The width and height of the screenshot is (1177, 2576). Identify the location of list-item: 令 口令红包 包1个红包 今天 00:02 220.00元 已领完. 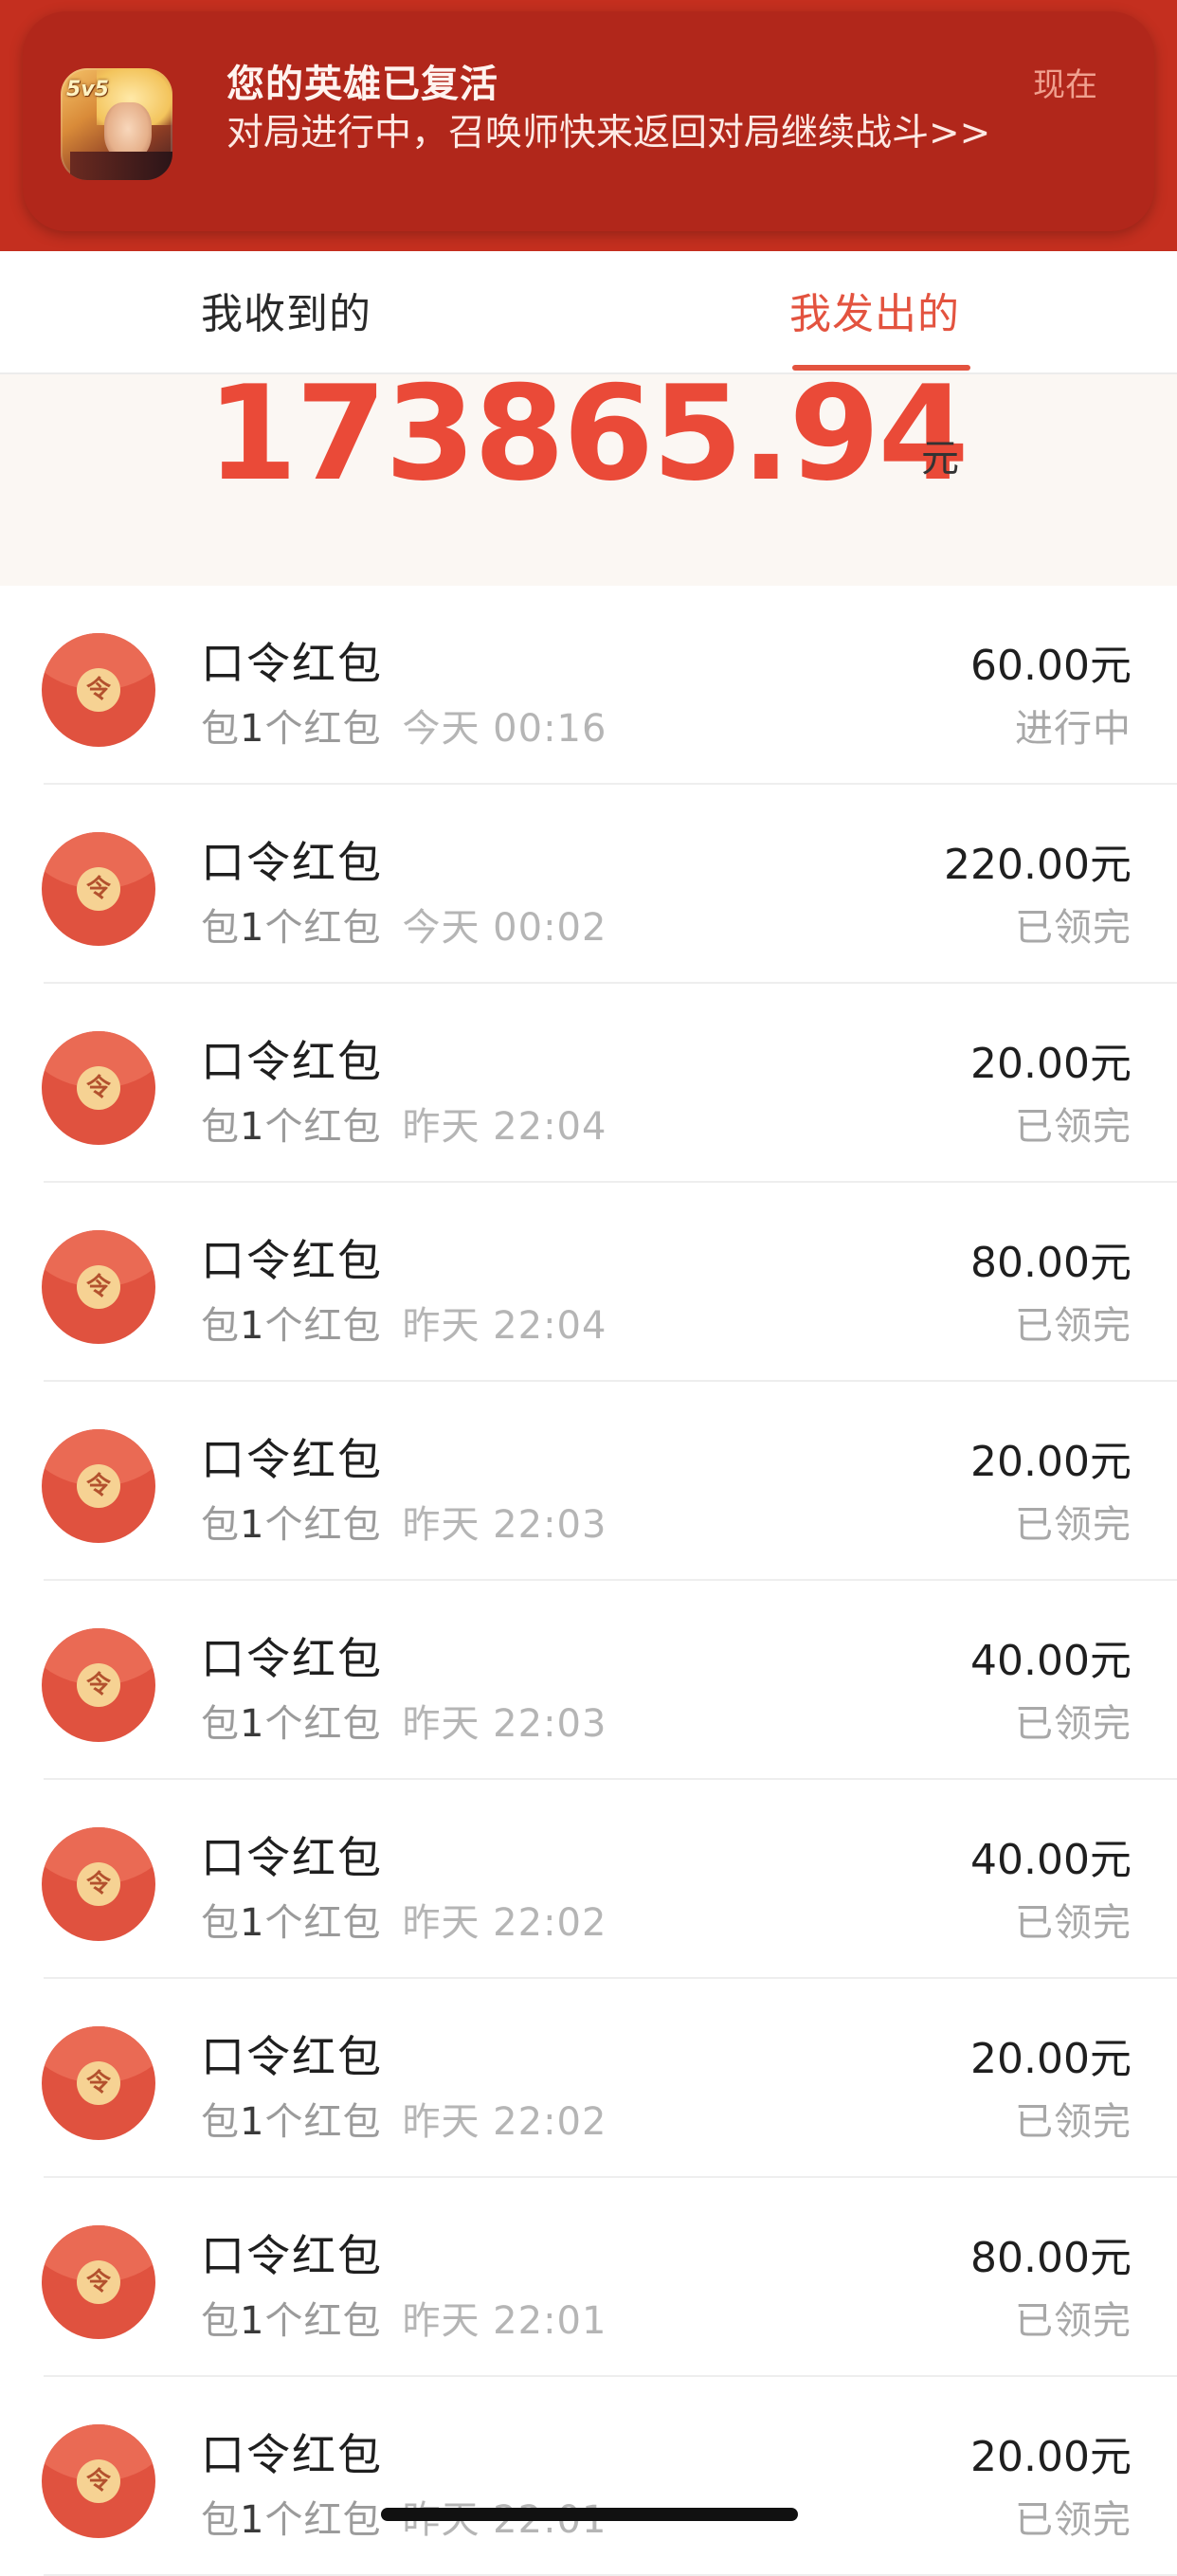
(588, 884).